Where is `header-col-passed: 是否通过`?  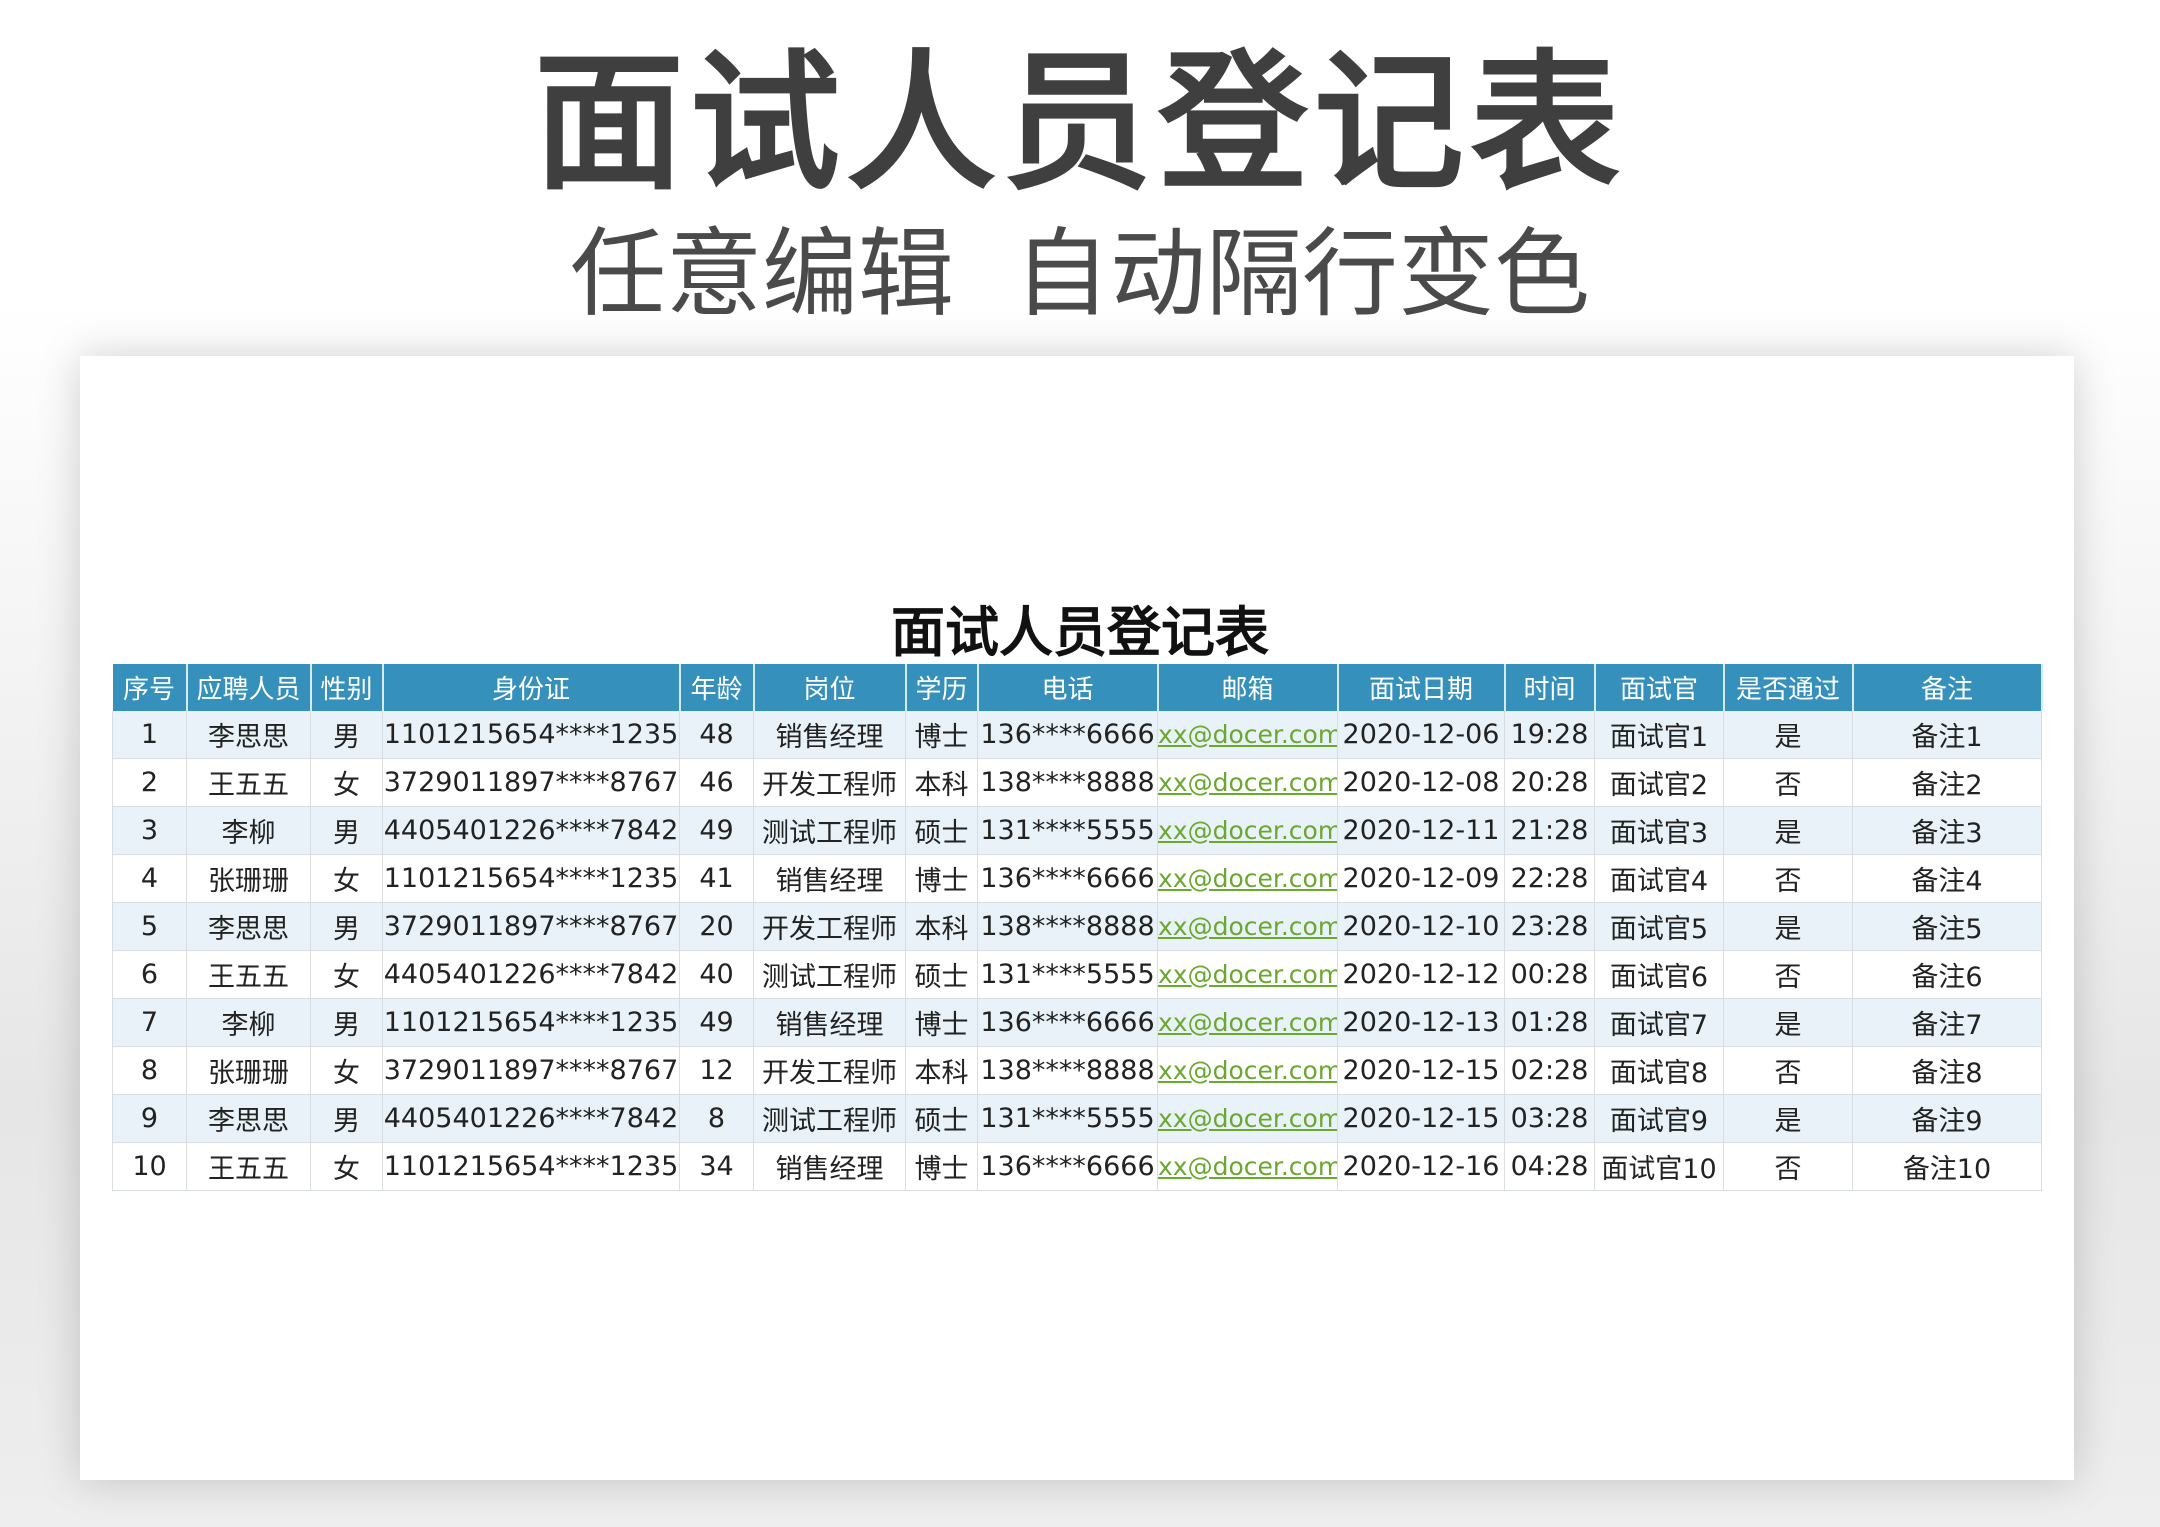
header-col-passed: 是否通过 is located at coordinates (1788, 687).